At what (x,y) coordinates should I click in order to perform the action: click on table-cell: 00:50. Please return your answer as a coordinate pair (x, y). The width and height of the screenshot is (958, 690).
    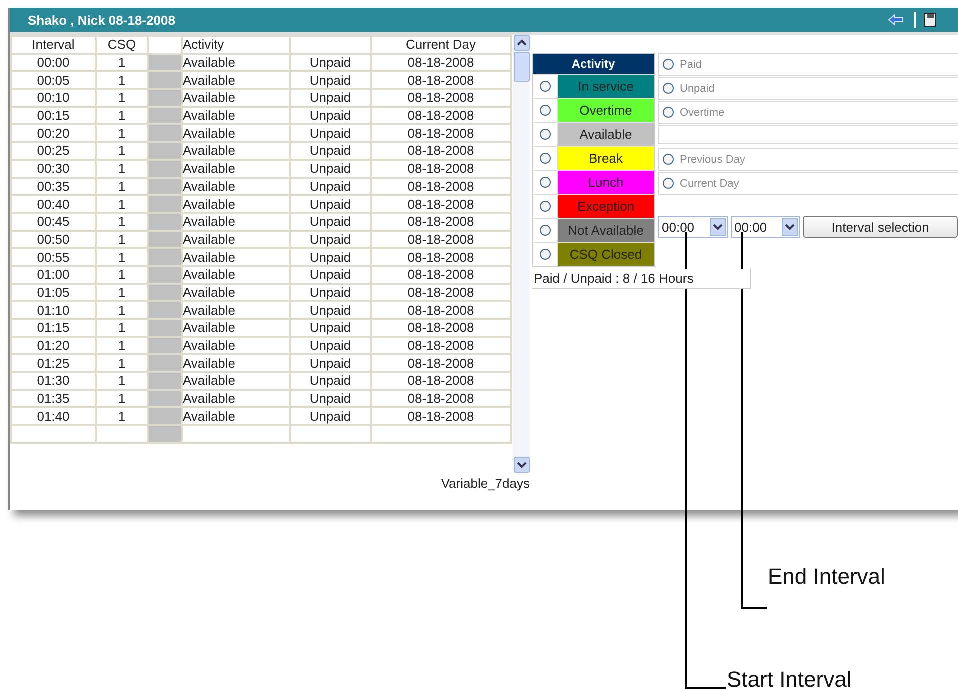
    Looking at the image, I should click on (53, 239).